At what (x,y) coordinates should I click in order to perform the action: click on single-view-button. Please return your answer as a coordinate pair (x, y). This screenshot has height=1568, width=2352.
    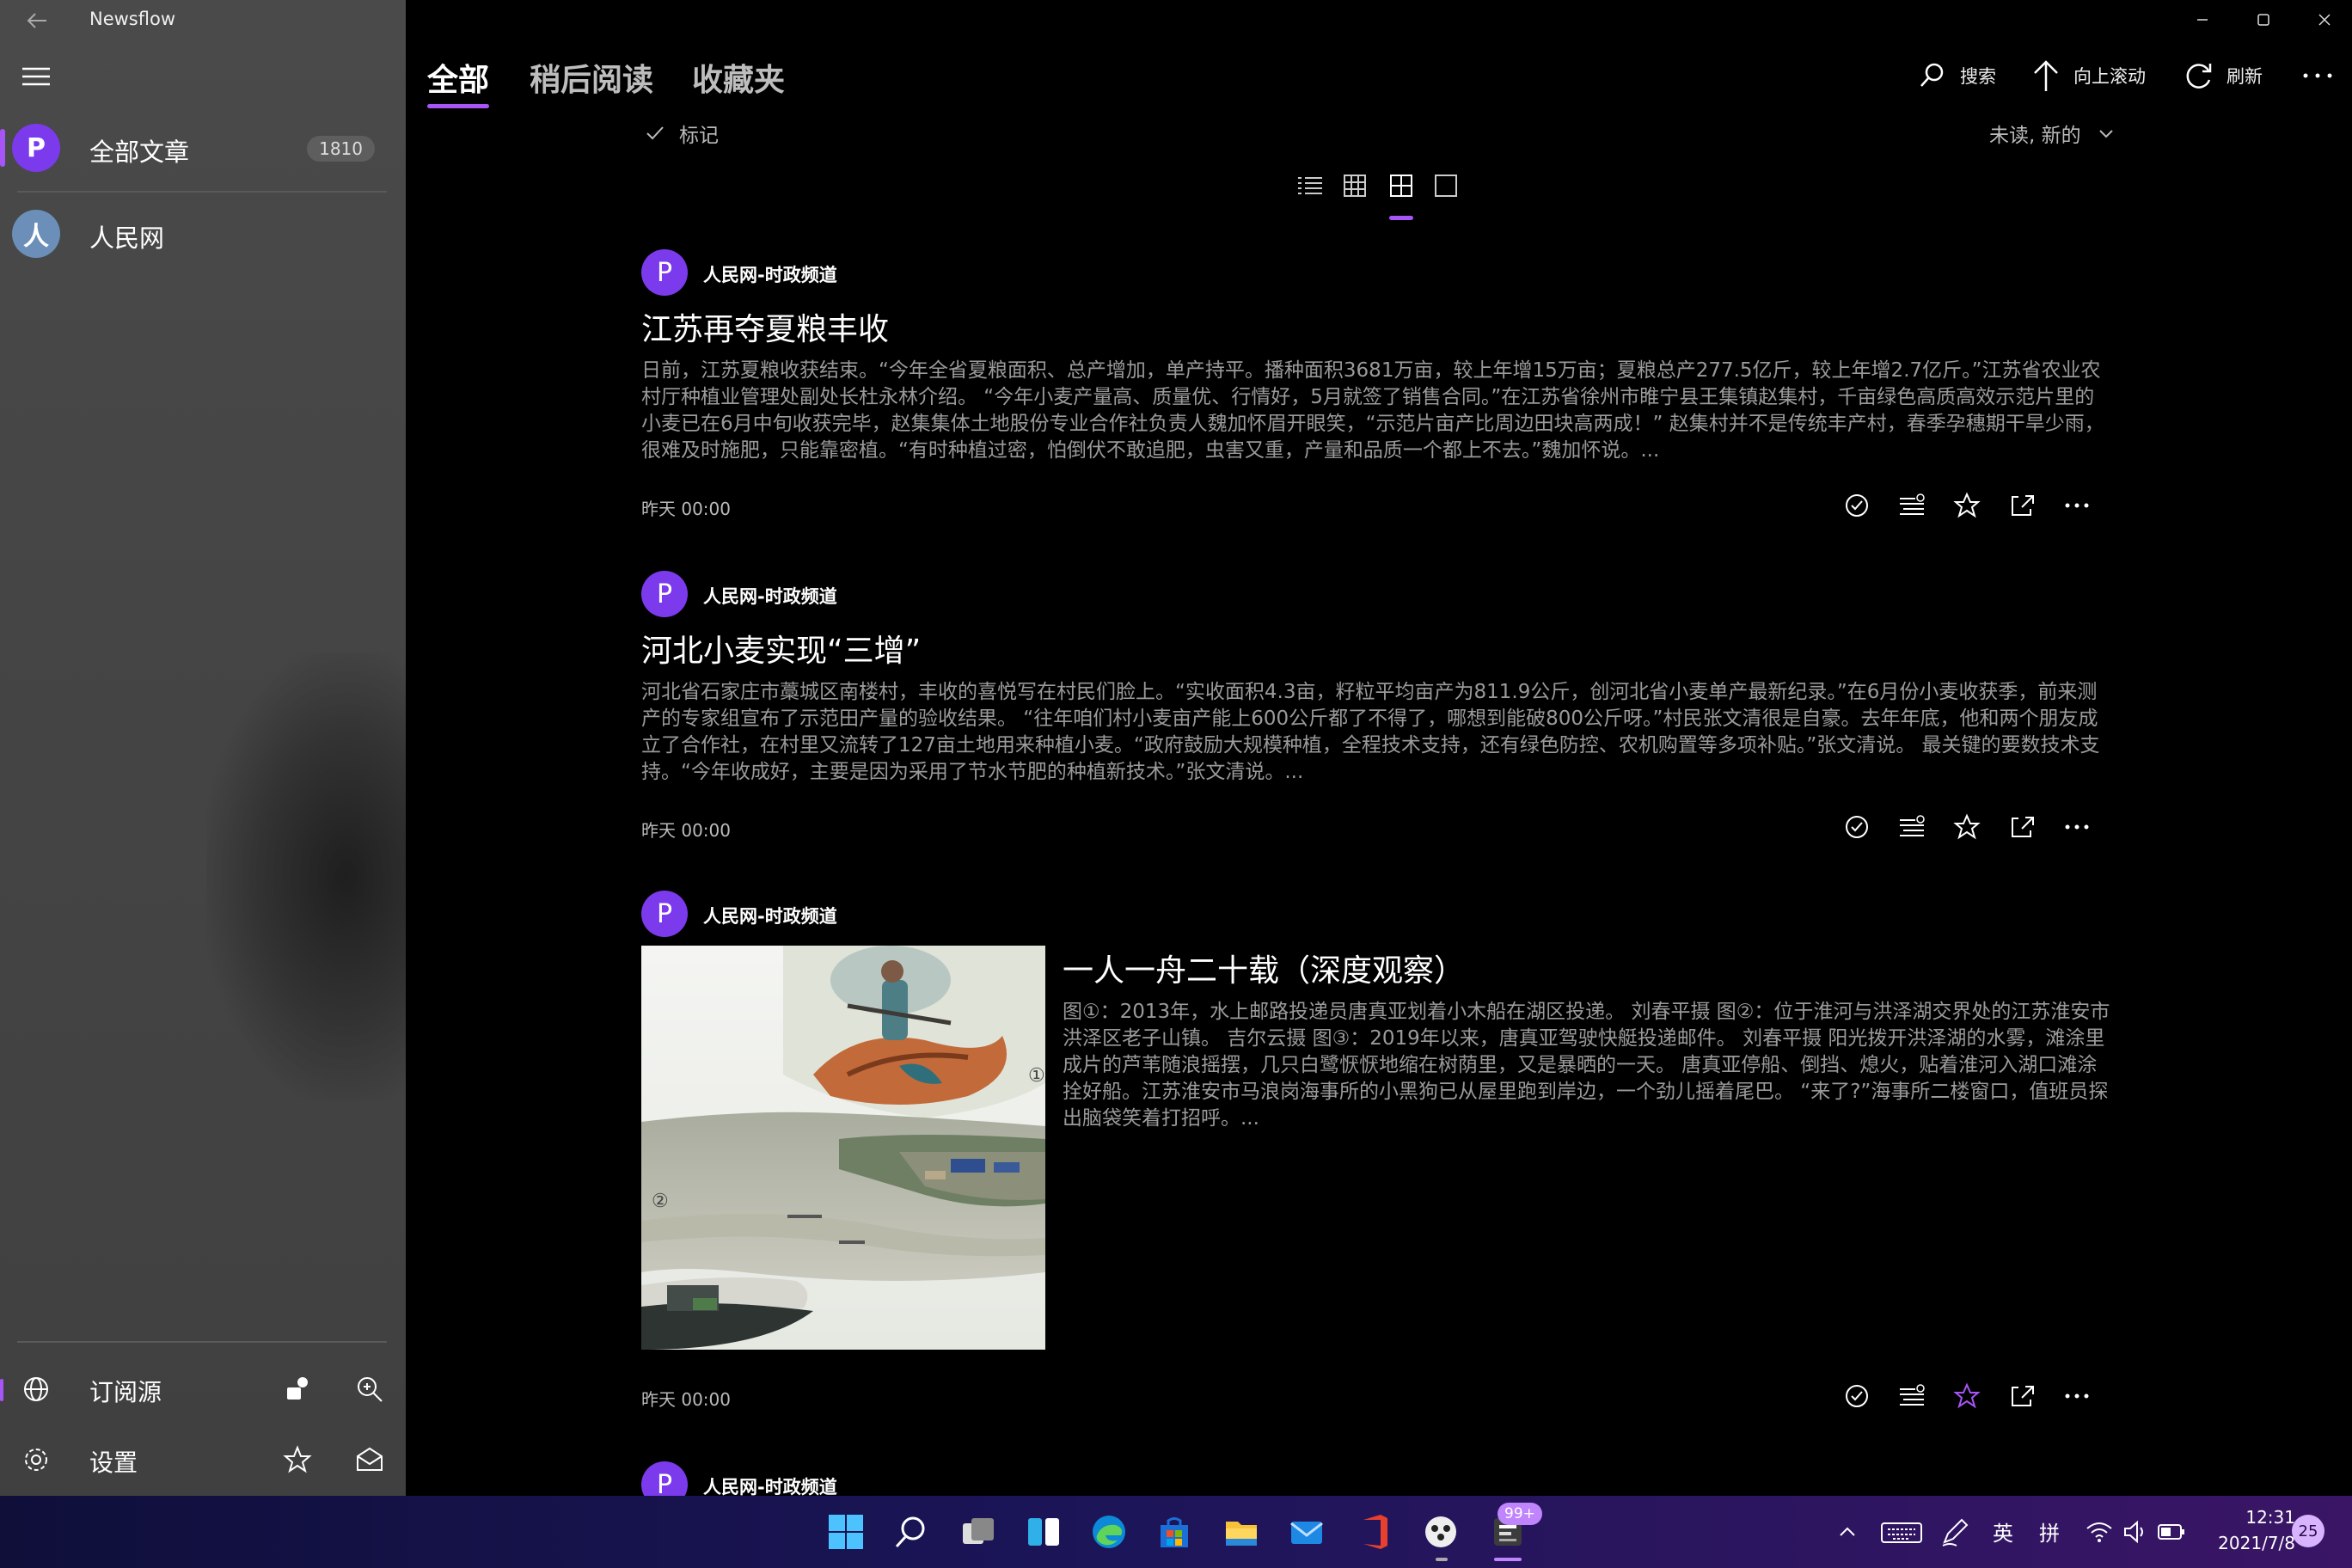
    Looking at the image, I should click on (1445, 185).